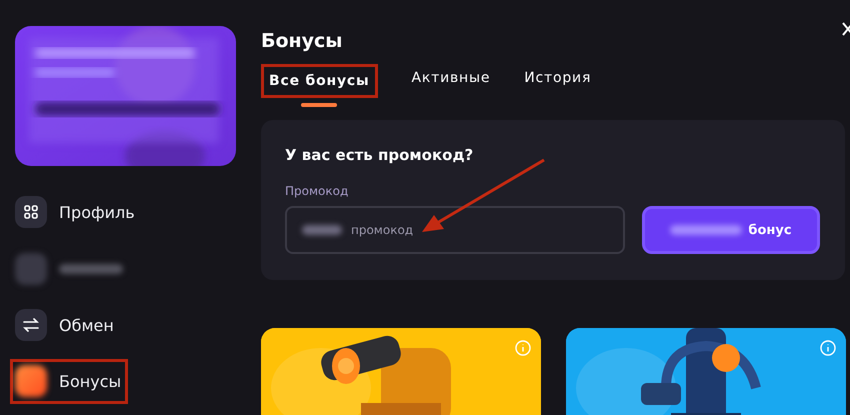 Image resolution: width=850 pixels, height=415 pixels. I want to click on get-bonus-button: бонус, so click(731, 230).